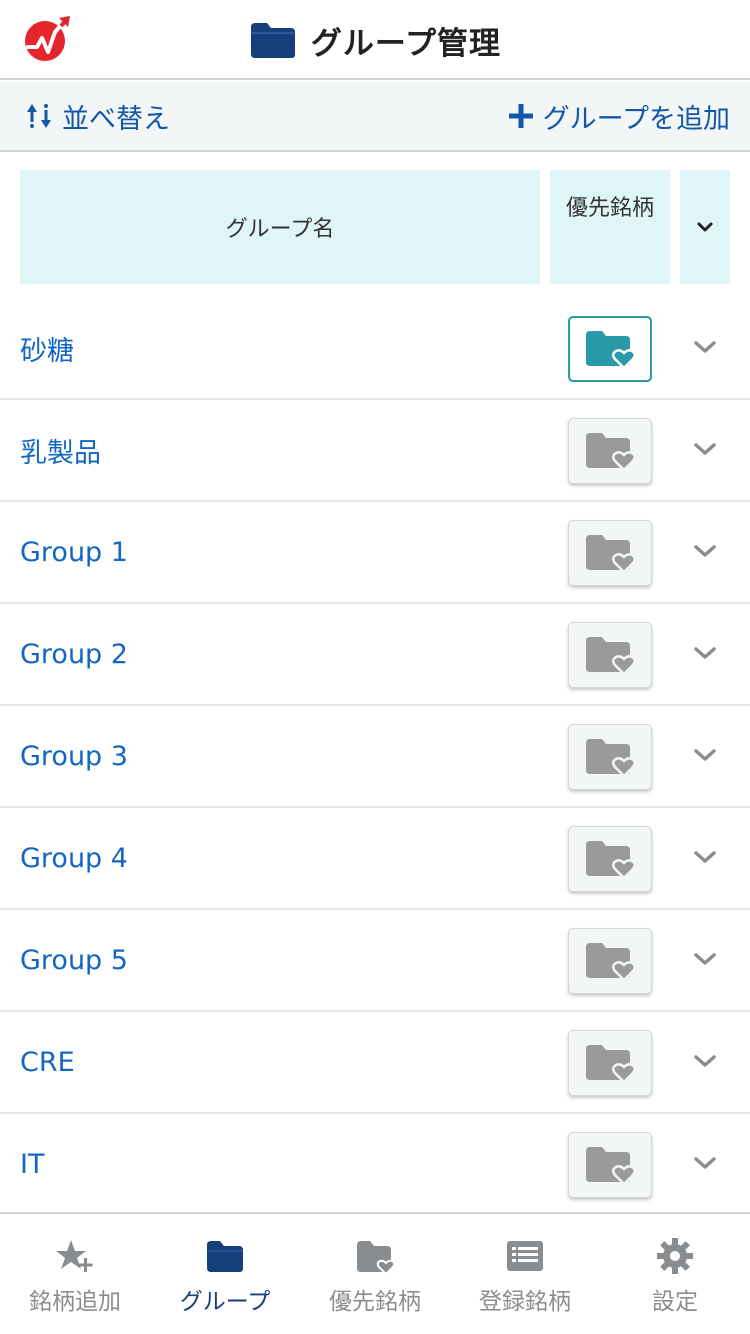 The width and height of the screenshot is (750, 1334). What do you see at coordinates (375, 1165) in the screenshot?
I see `group-row: IT` at bounding box center [375, 1165].